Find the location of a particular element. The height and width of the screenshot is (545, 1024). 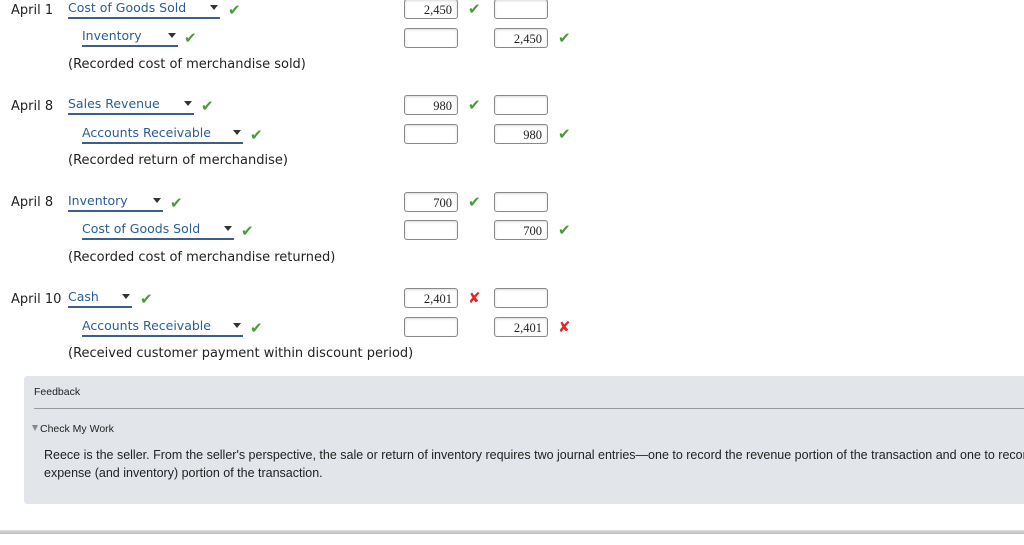

credit-account-select: Cost of Goods Sold is located at coordinates (158, 231).